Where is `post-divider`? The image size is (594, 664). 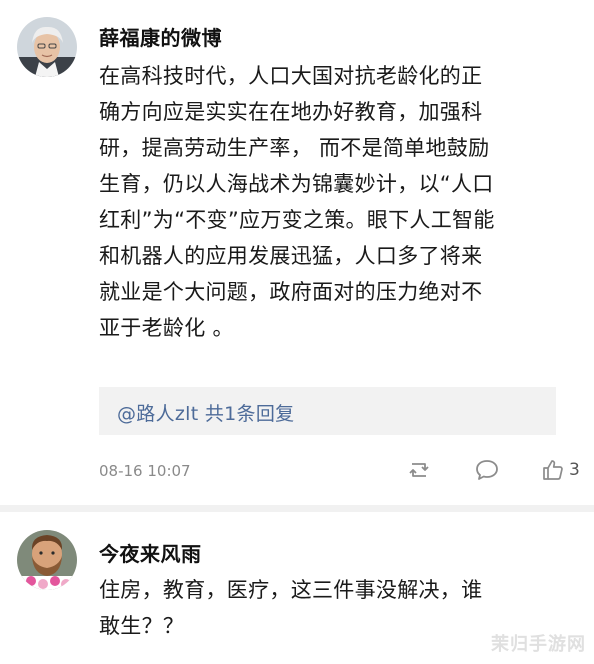 post-divider is located at coordinates (297, 508).